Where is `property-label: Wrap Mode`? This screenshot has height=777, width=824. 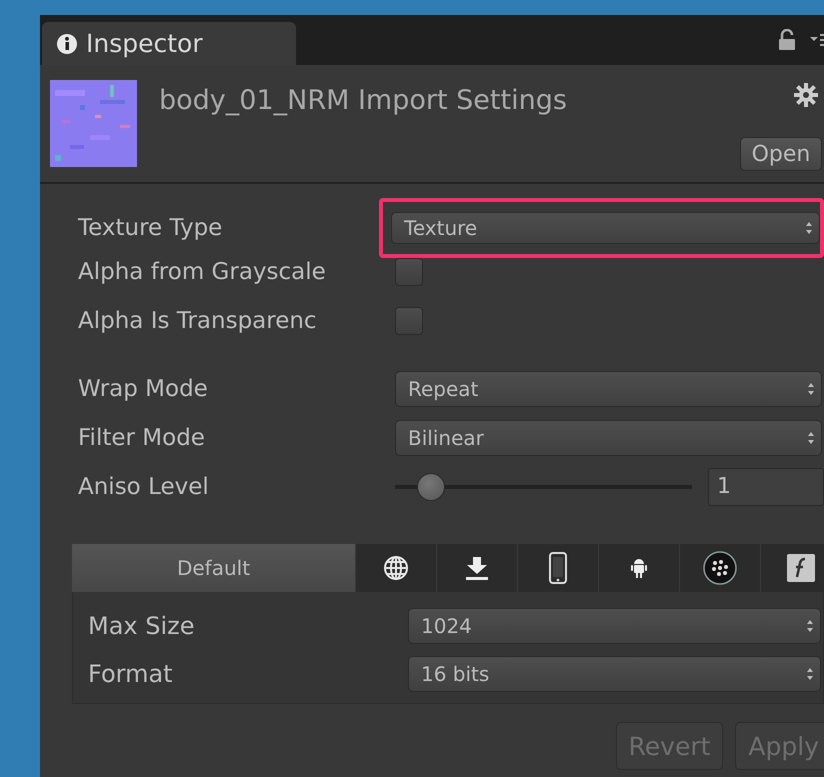
property-label: Wrap Mode is located at coordinates (143, 389).